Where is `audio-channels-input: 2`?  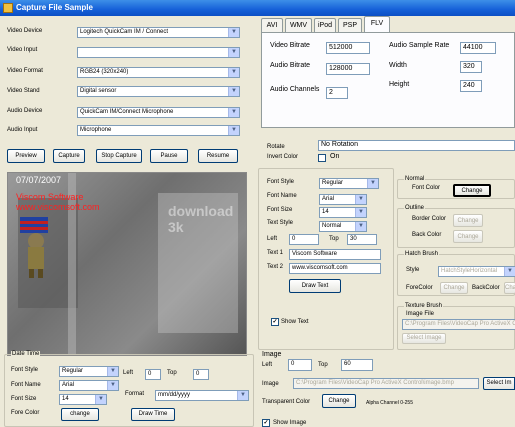
audio-channels-input: 2 is located at coordinates (337, 93).